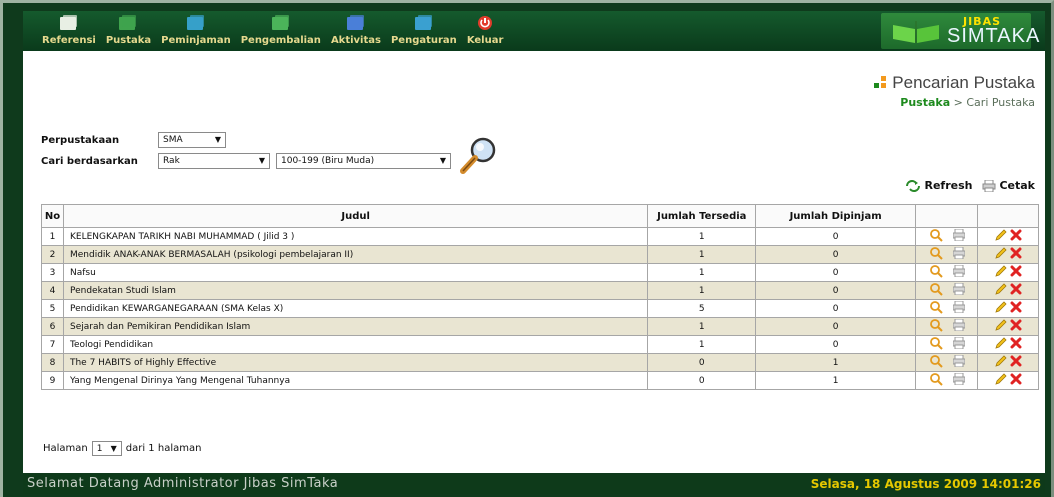  I want to click on cell-tersedia: 5, so click(702, 308).